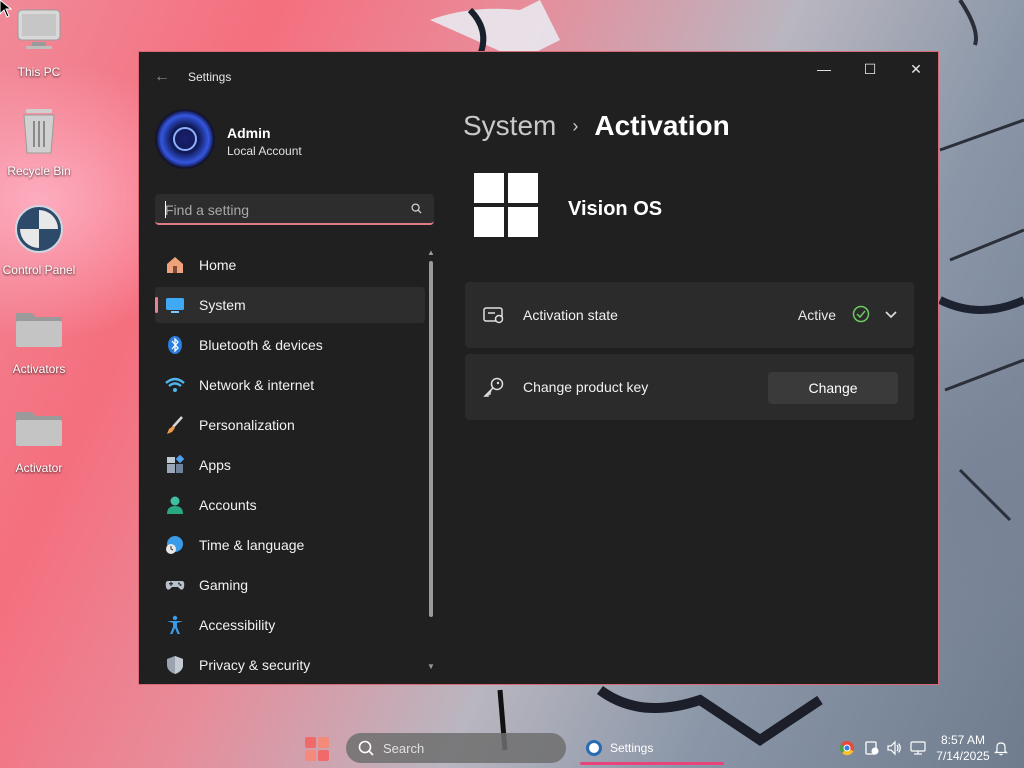  What do you see at coordinates (175, 425) in the screenshot?
I see `brush-icon` at bounding box center [175, 425].